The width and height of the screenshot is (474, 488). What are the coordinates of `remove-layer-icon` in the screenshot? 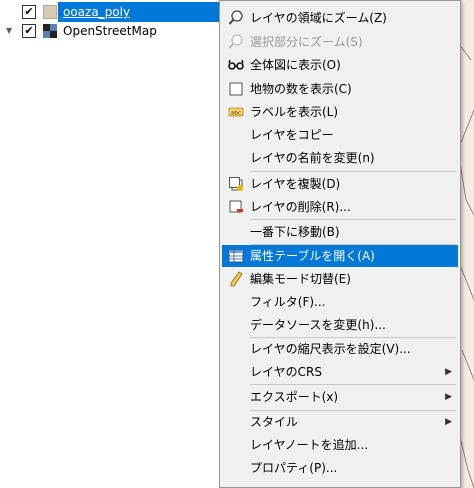 It's located at (236, 206).